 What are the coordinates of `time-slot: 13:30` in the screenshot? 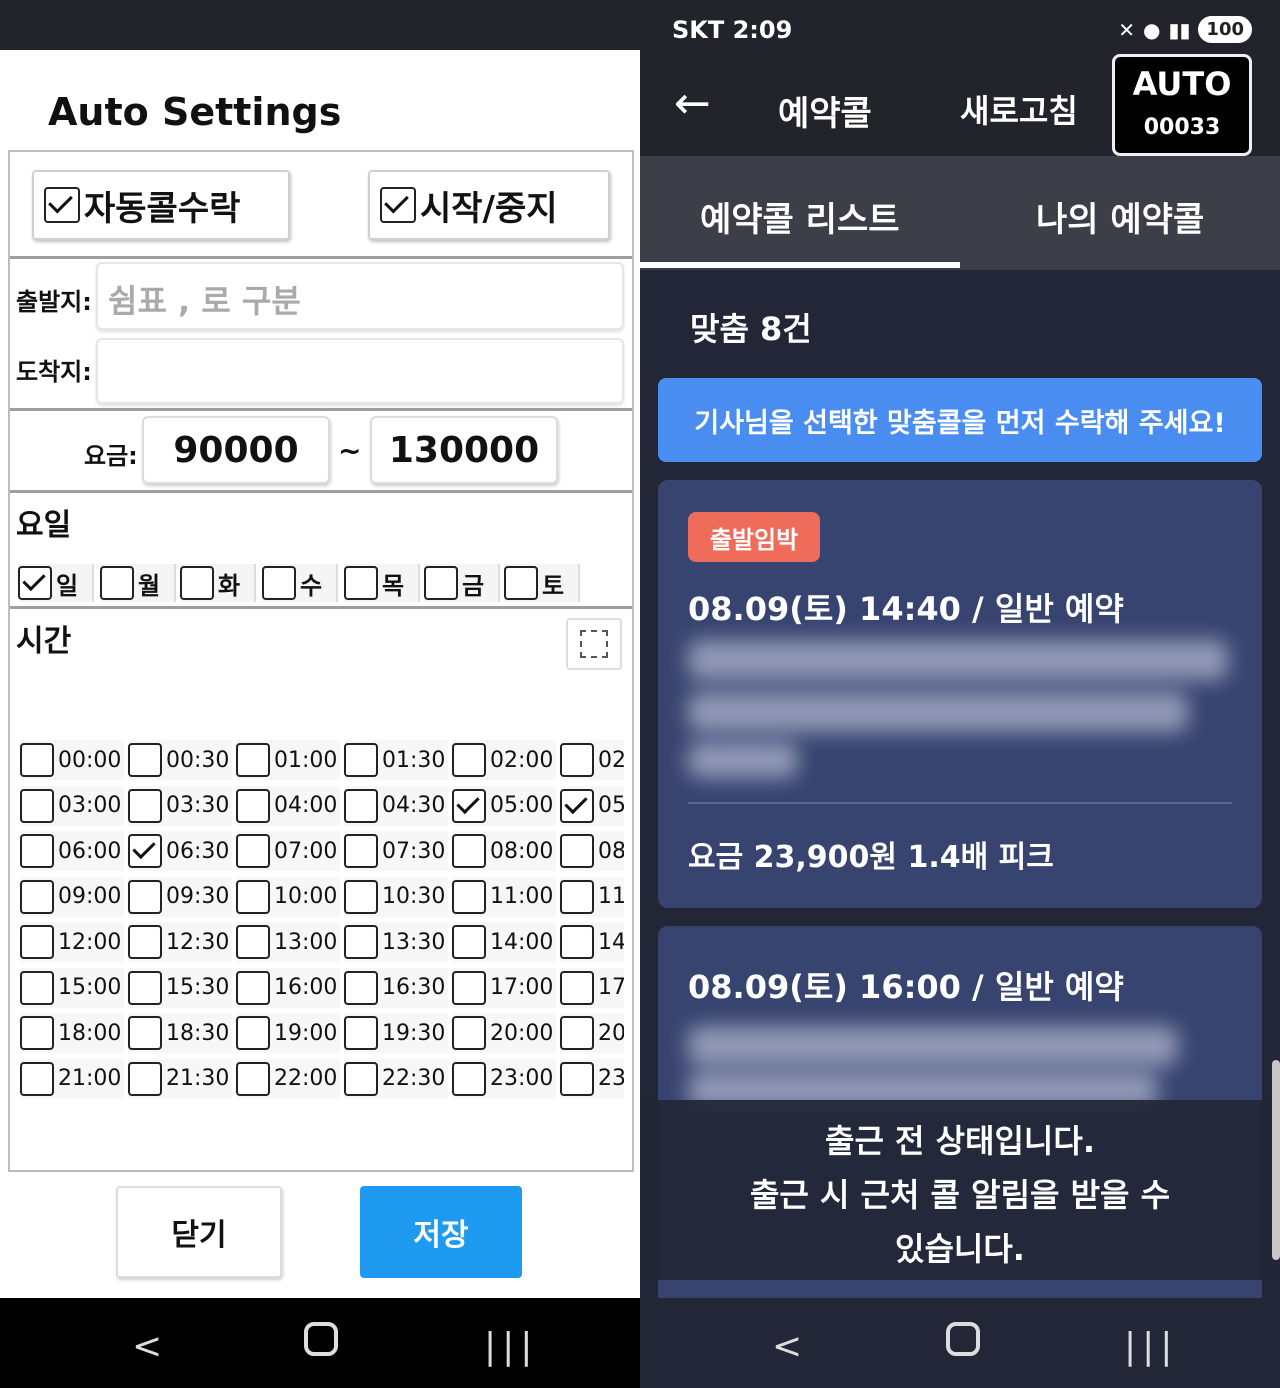 It's located at (396, 942).